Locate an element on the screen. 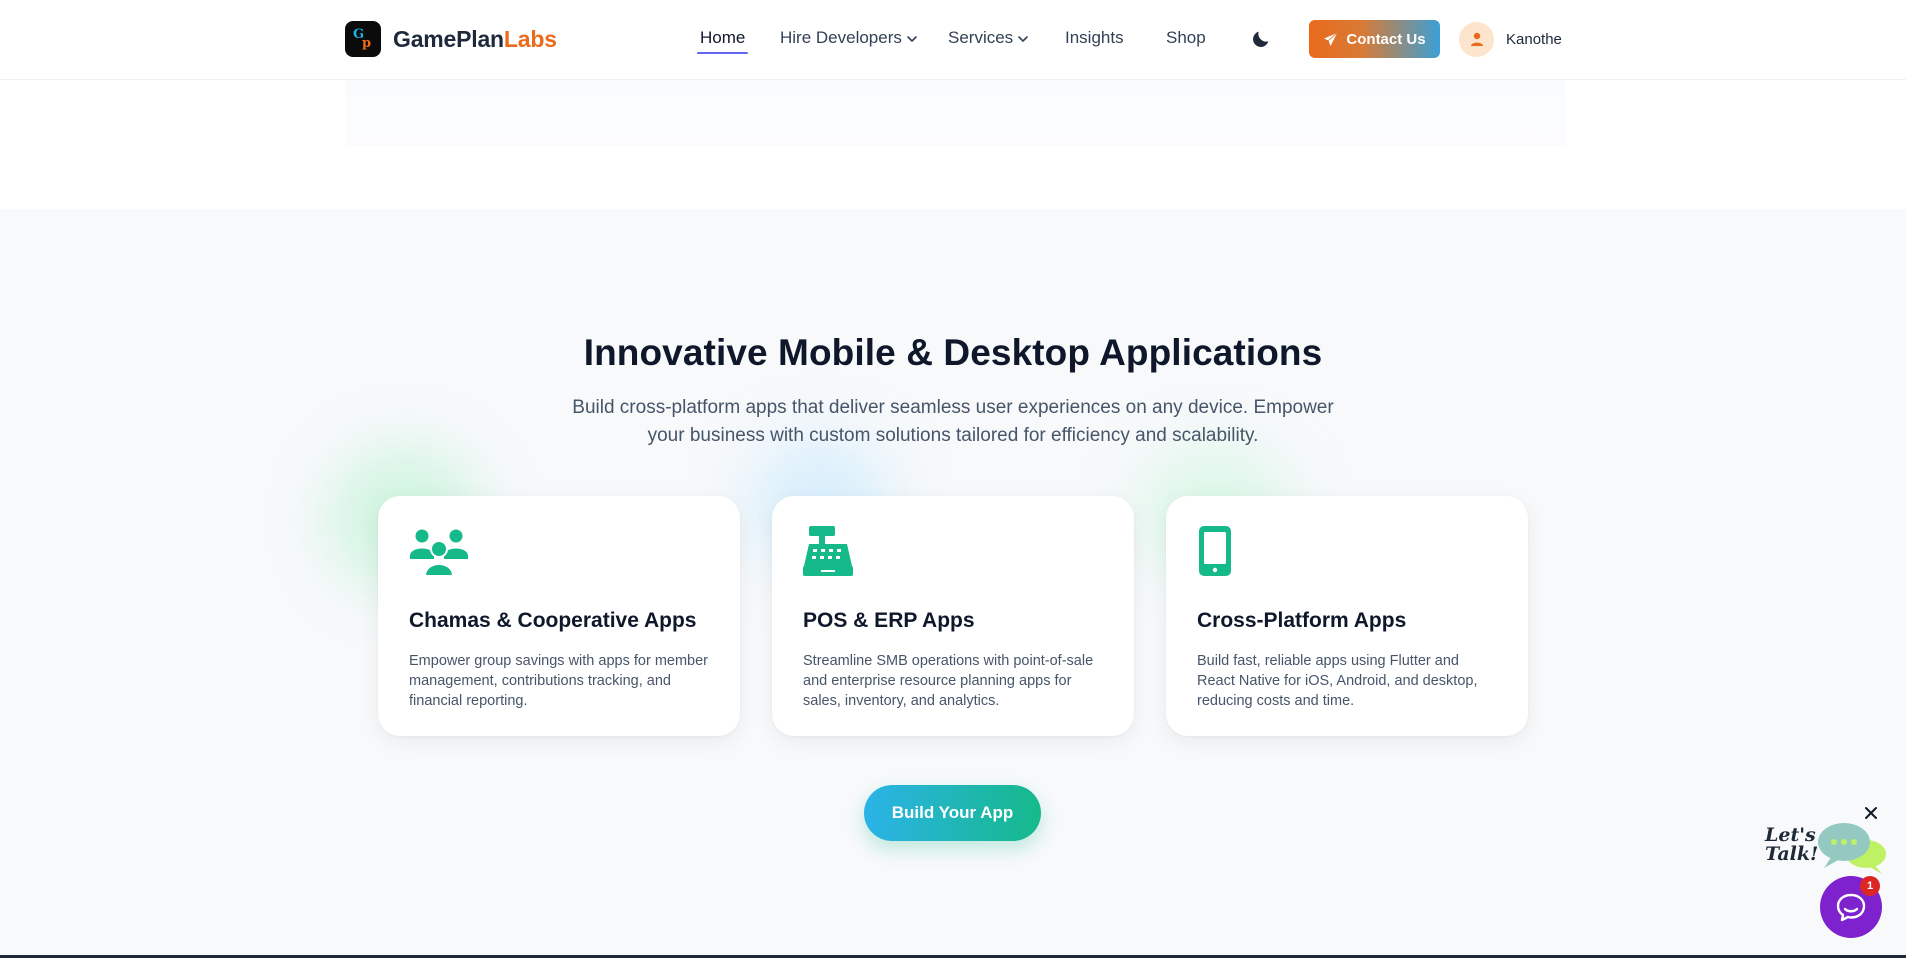 The image size is (1906, 958). nav-home-label: Home is located at coordinates (723, 37).